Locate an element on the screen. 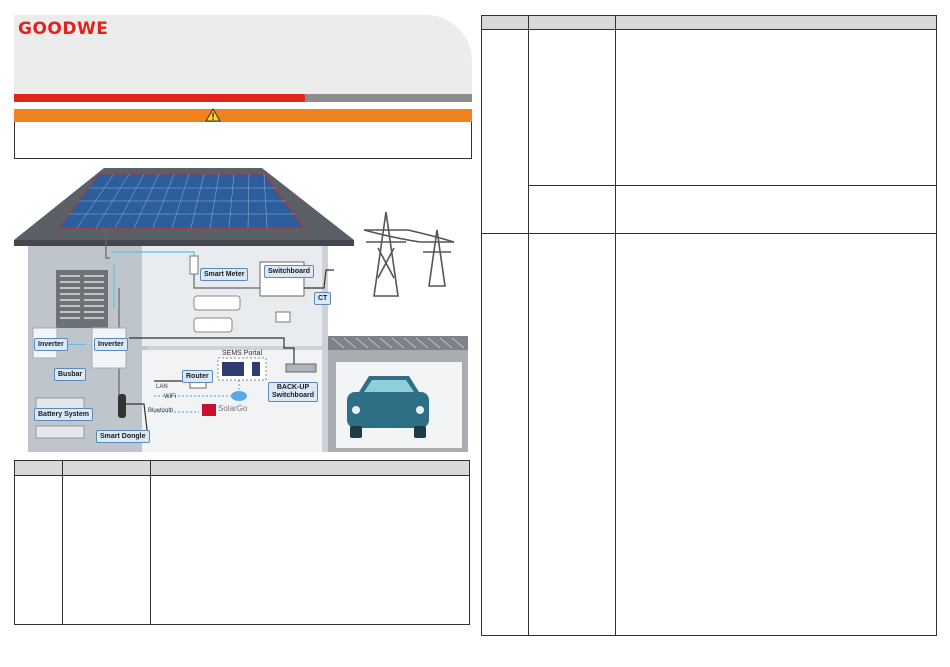  battery-system-label: Battery System is located at coordinates (63, 414).